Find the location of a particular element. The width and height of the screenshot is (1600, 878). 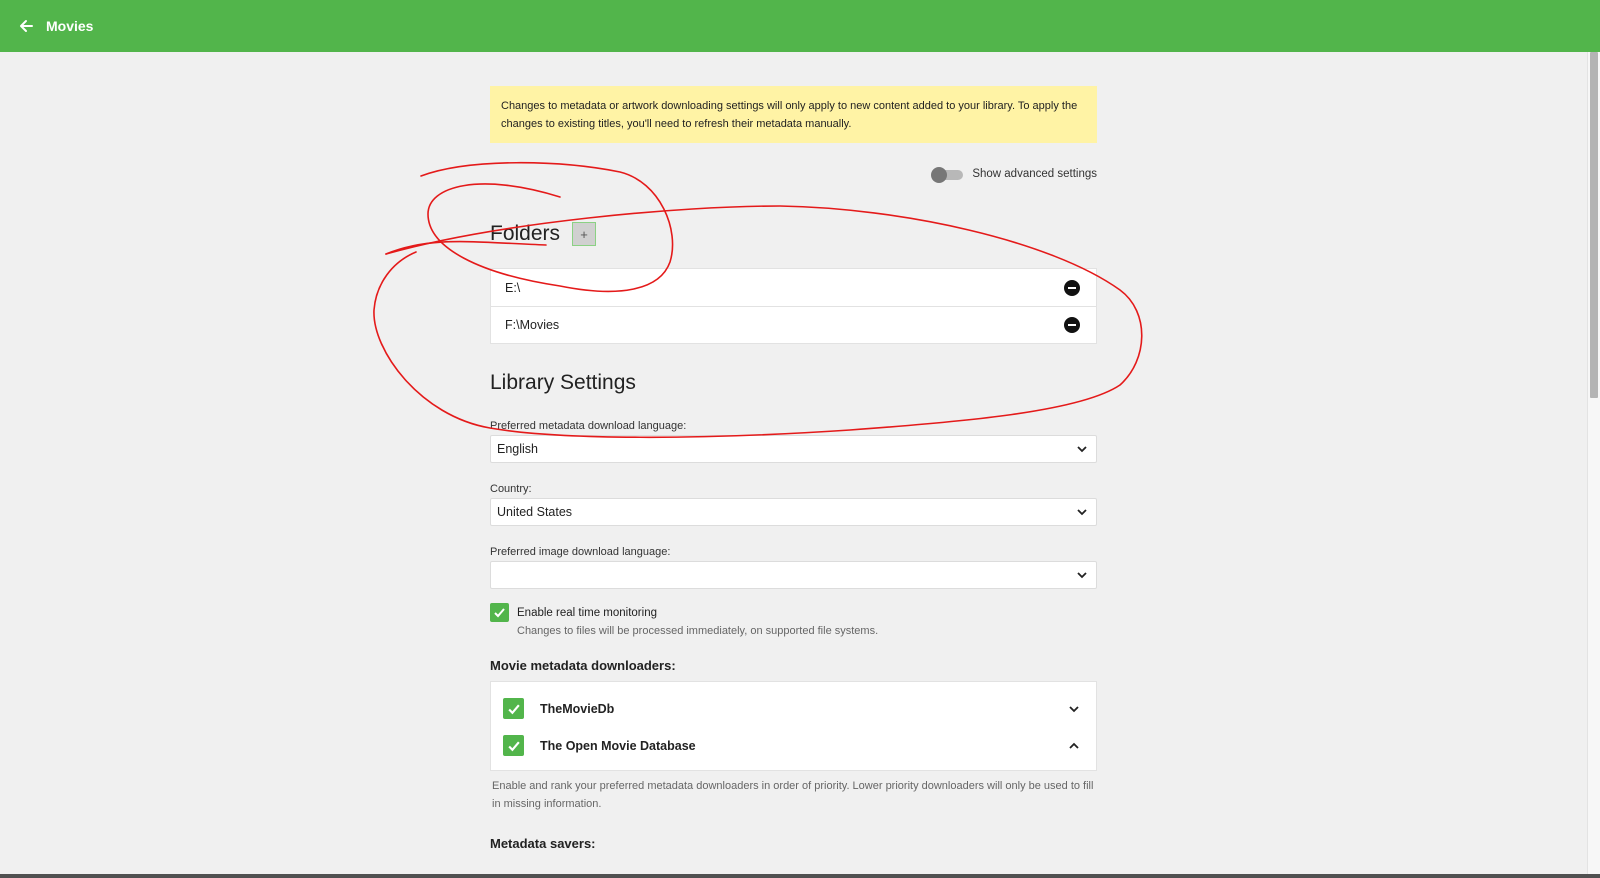

library-settings-title: Library Settings is located at coordinates (563, 382).